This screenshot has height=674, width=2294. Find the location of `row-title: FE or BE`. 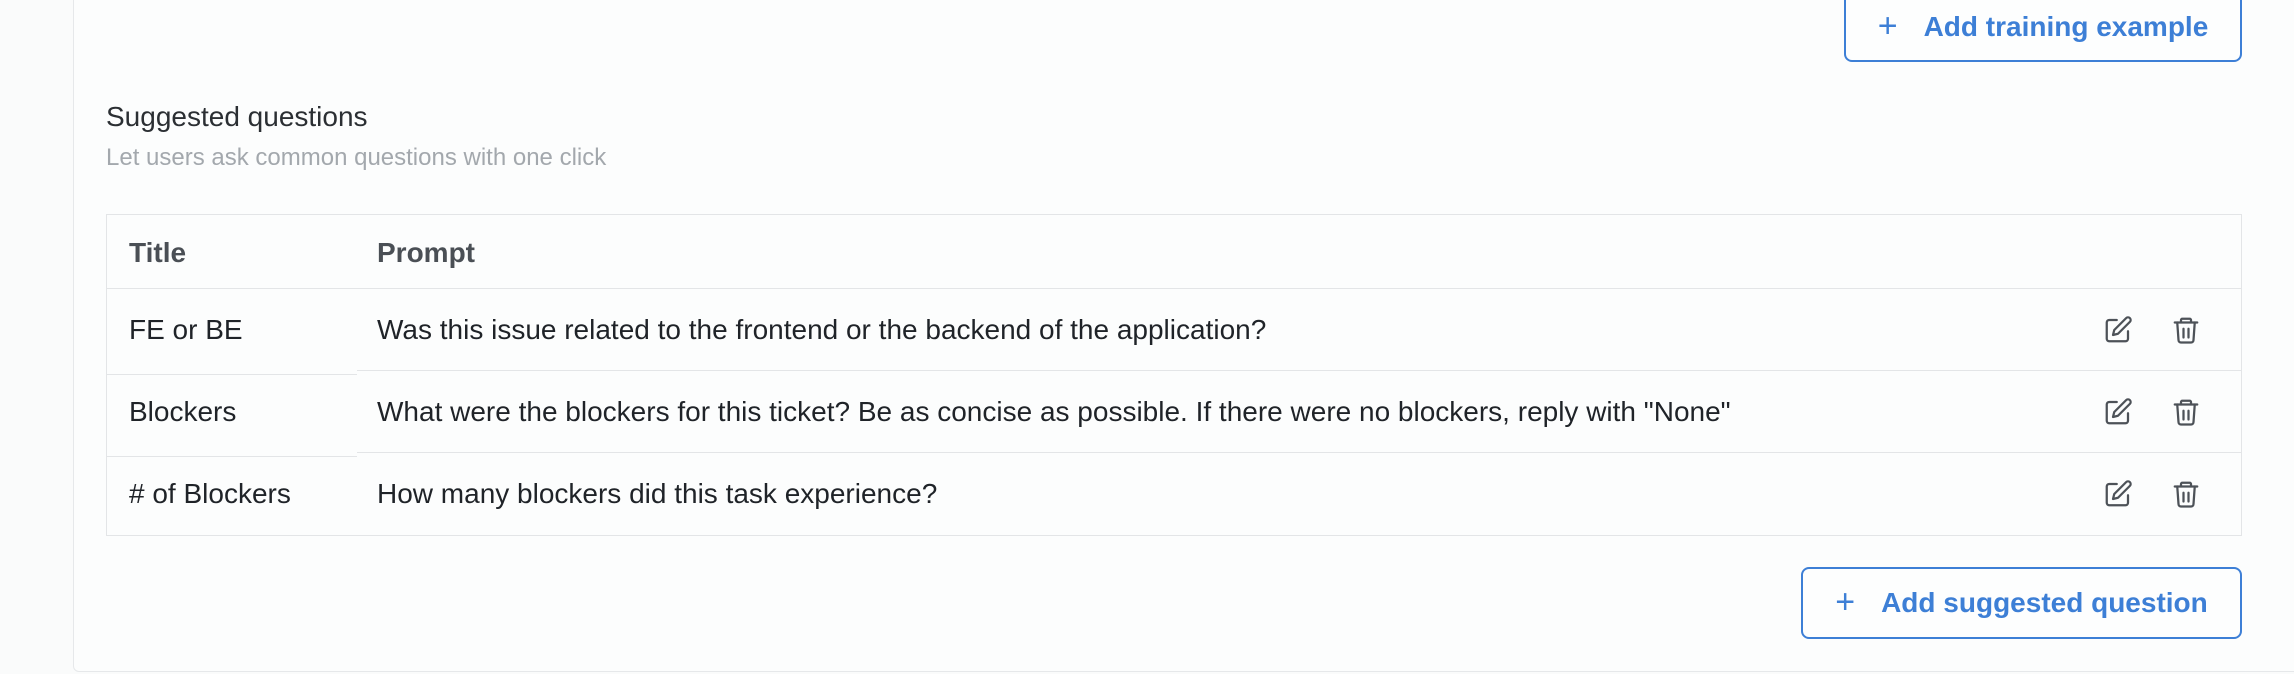

row-title: FE or BE is located at coordinates (186, 329).